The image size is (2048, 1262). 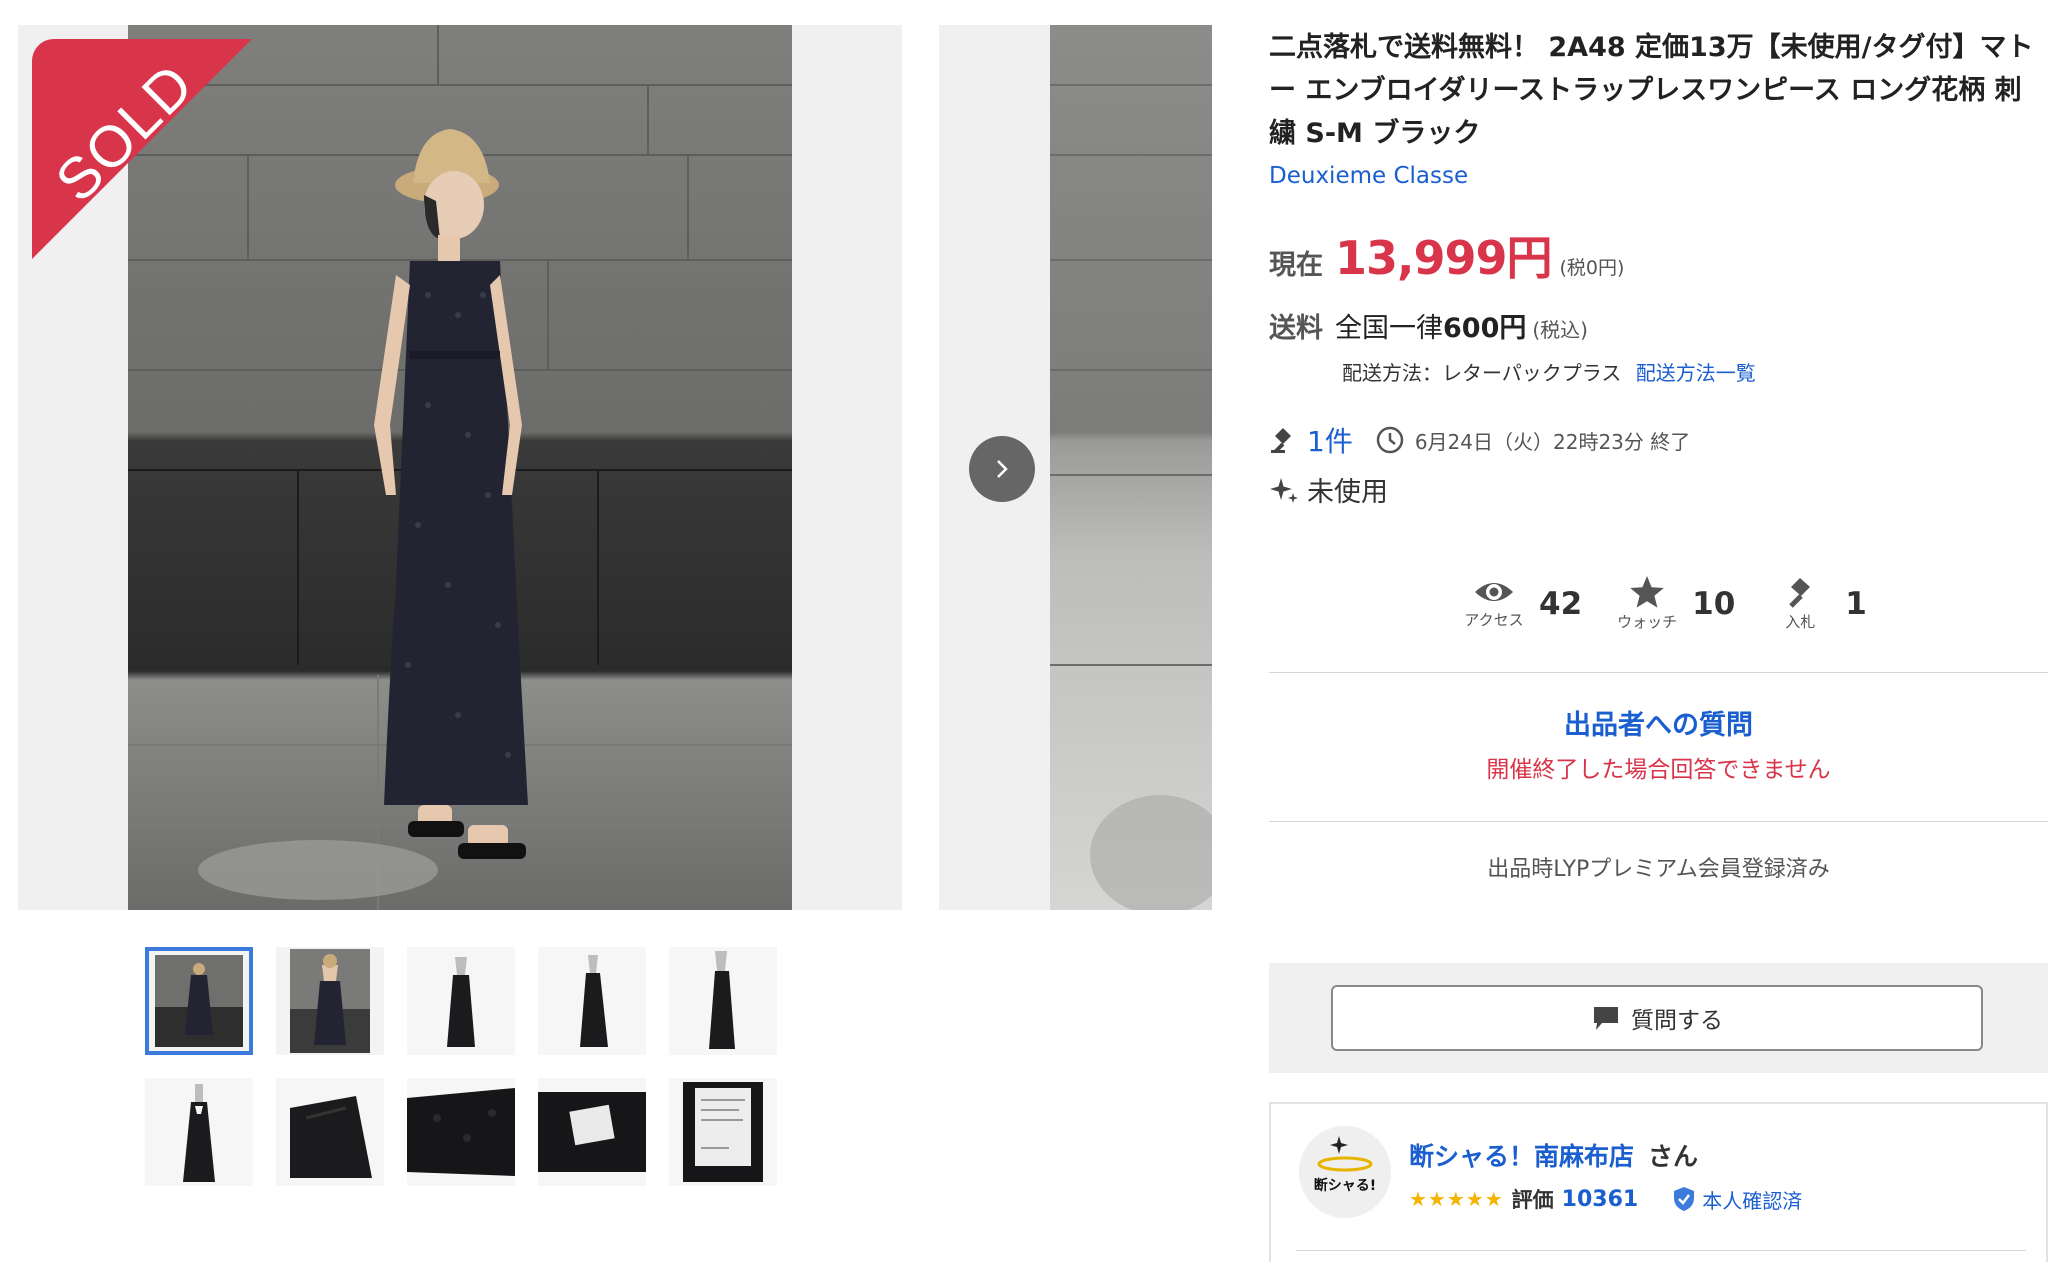 I want to click on stat-bids-value: 1, so click(x=1856, y=603).